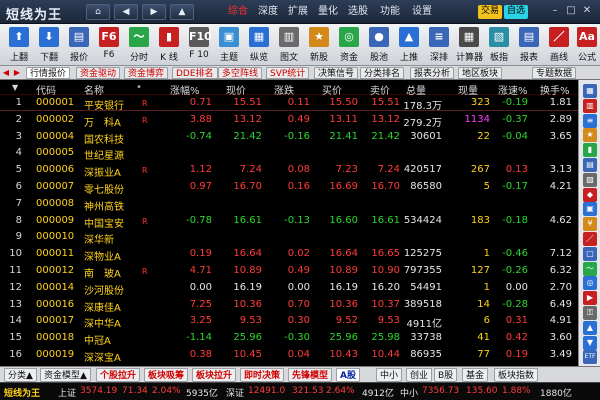  I want to click on tab-scroll-left-icon: ◀, so click(6, 73).